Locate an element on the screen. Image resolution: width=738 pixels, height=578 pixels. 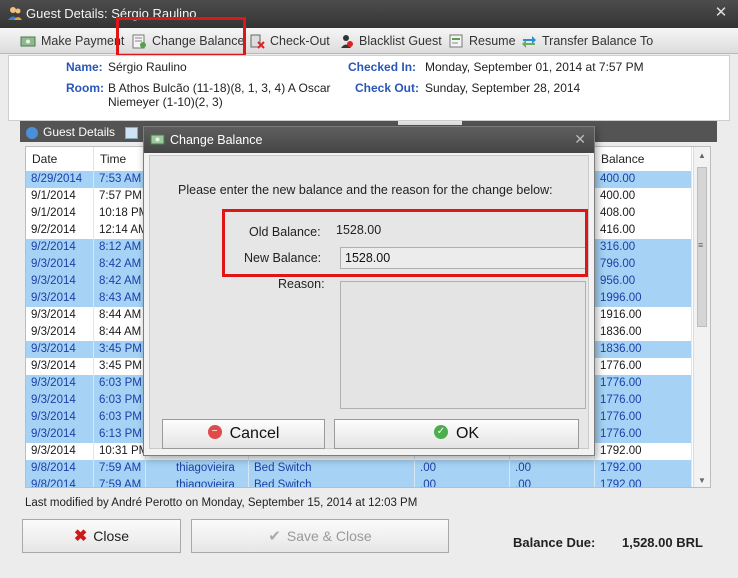
tab-guest-details: Guest Details is located at coordinates (70, 132).